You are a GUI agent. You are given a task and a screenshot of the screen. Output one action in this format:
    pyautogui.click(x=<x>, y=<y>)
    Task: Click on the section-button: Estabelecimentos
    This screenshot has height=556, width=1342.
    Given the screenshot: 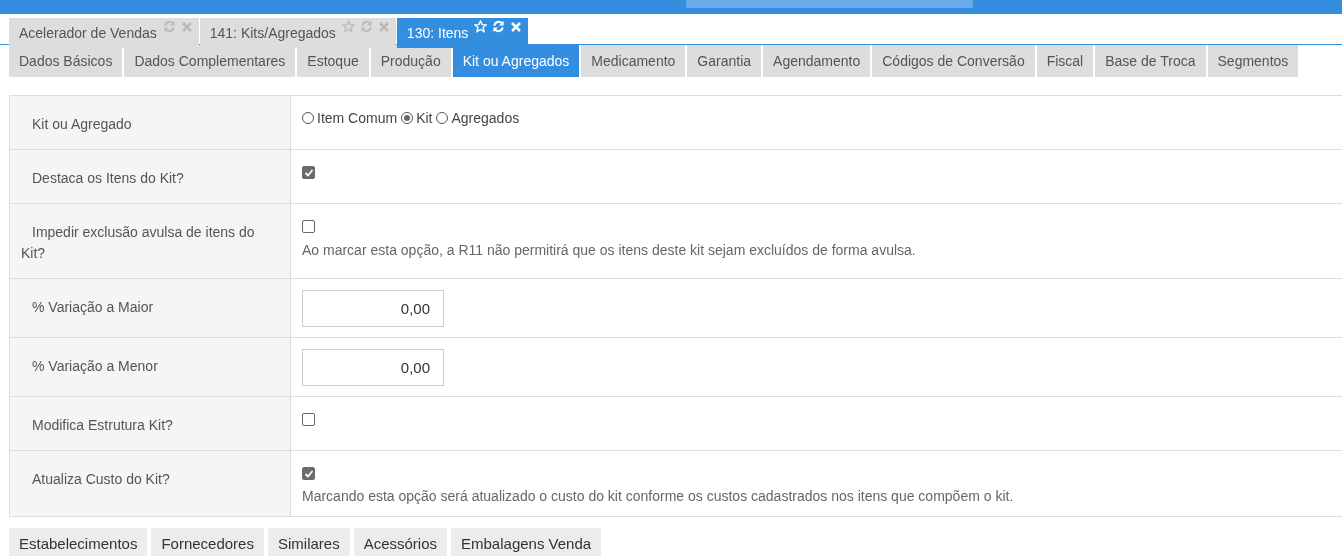 What is the action you would take?
    pyautogui.click(x=78, y=541)
    